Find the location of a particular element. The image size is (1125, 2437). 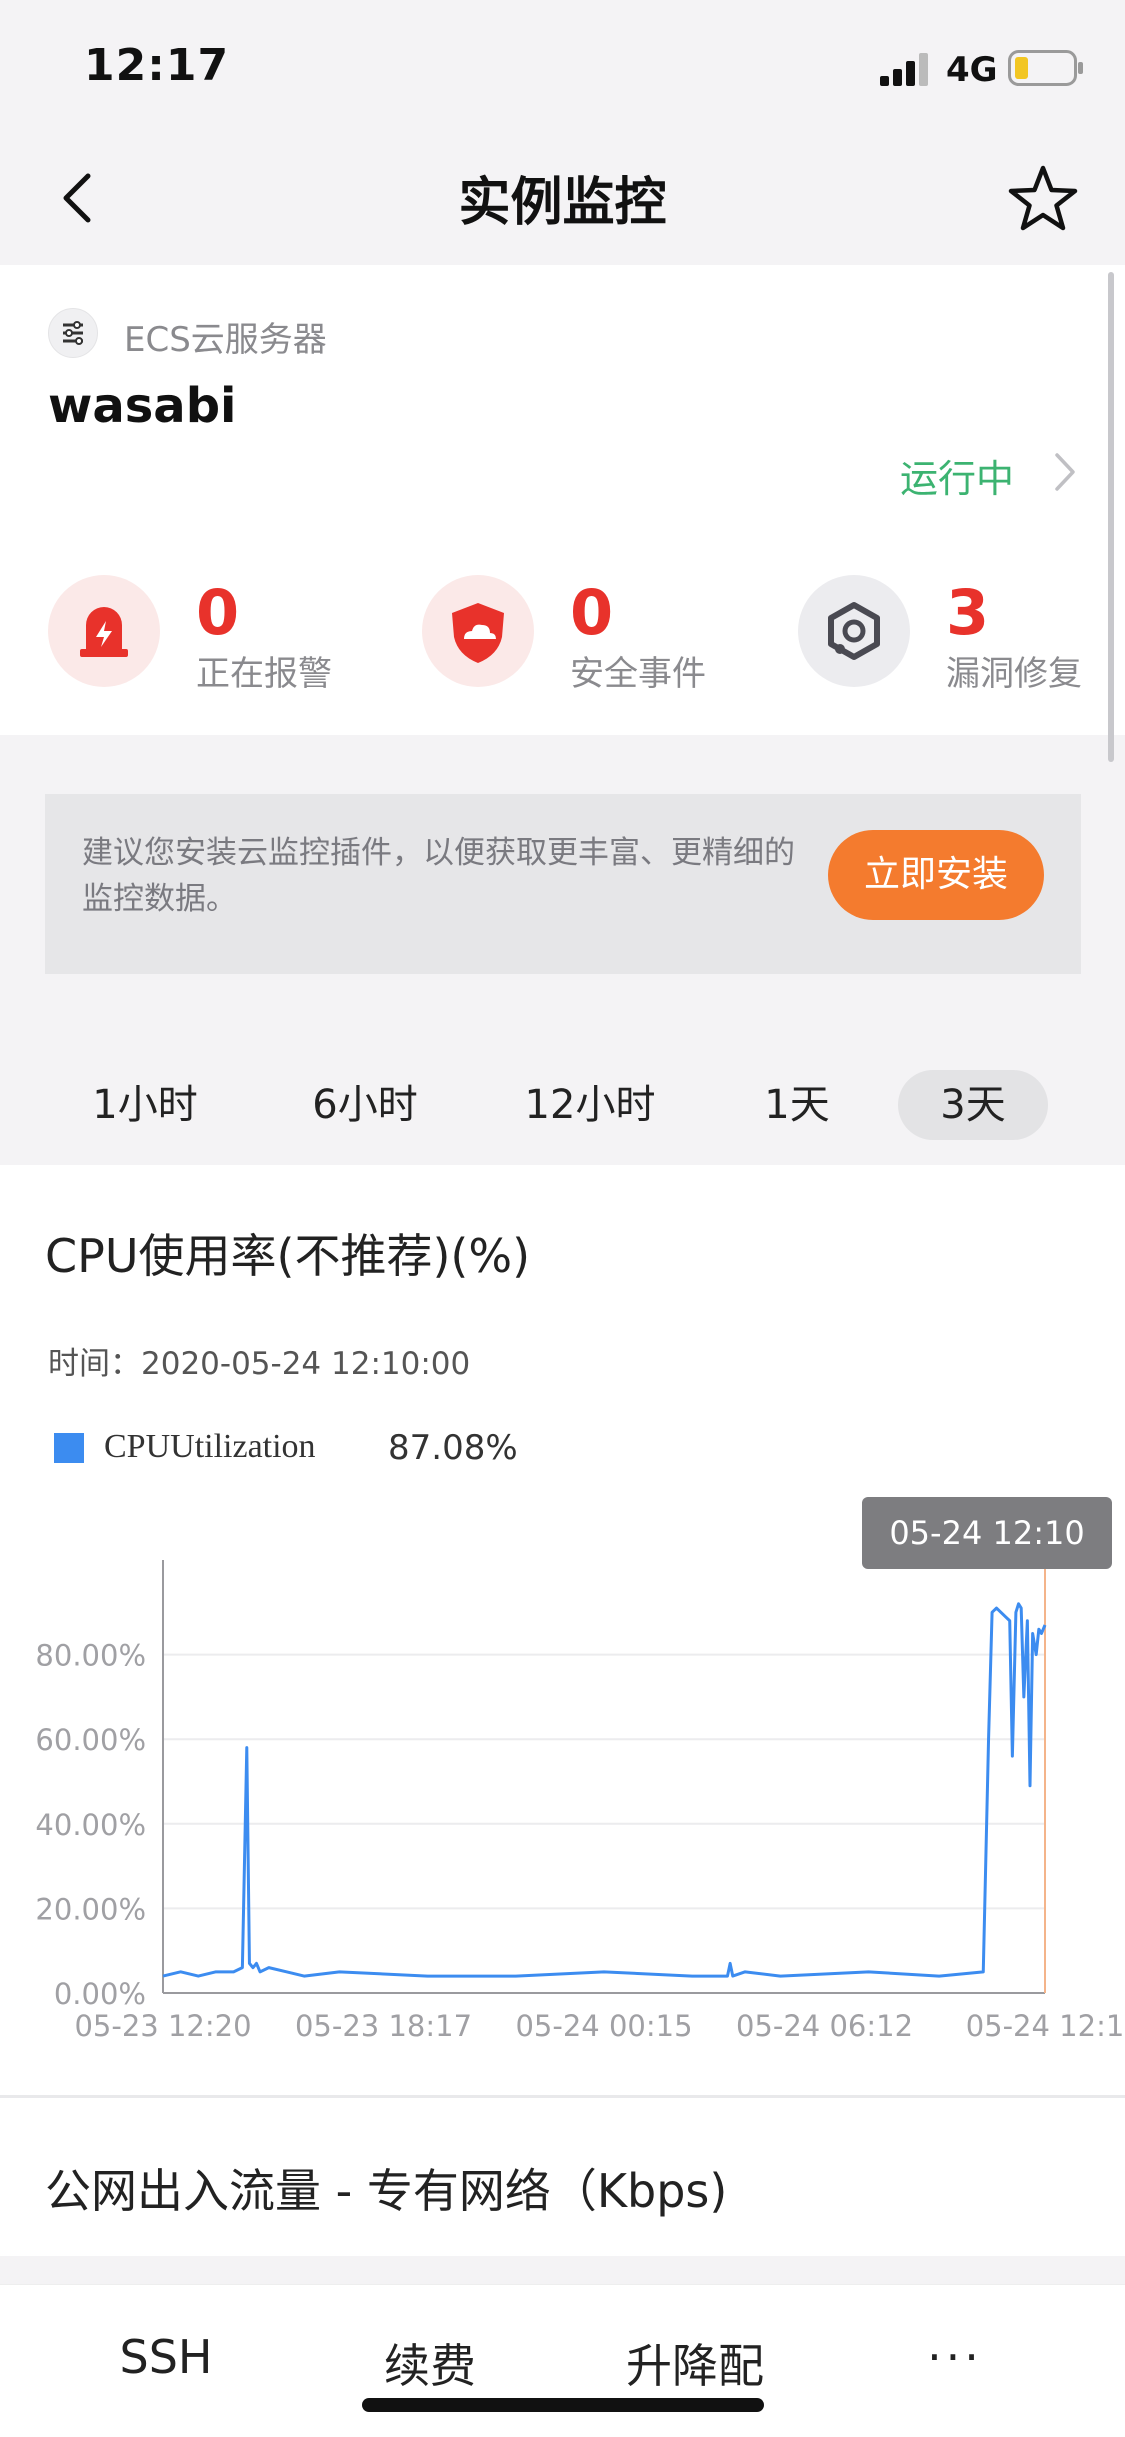

y-tick-label: 40.00% is located at coordinates (90, 1825).